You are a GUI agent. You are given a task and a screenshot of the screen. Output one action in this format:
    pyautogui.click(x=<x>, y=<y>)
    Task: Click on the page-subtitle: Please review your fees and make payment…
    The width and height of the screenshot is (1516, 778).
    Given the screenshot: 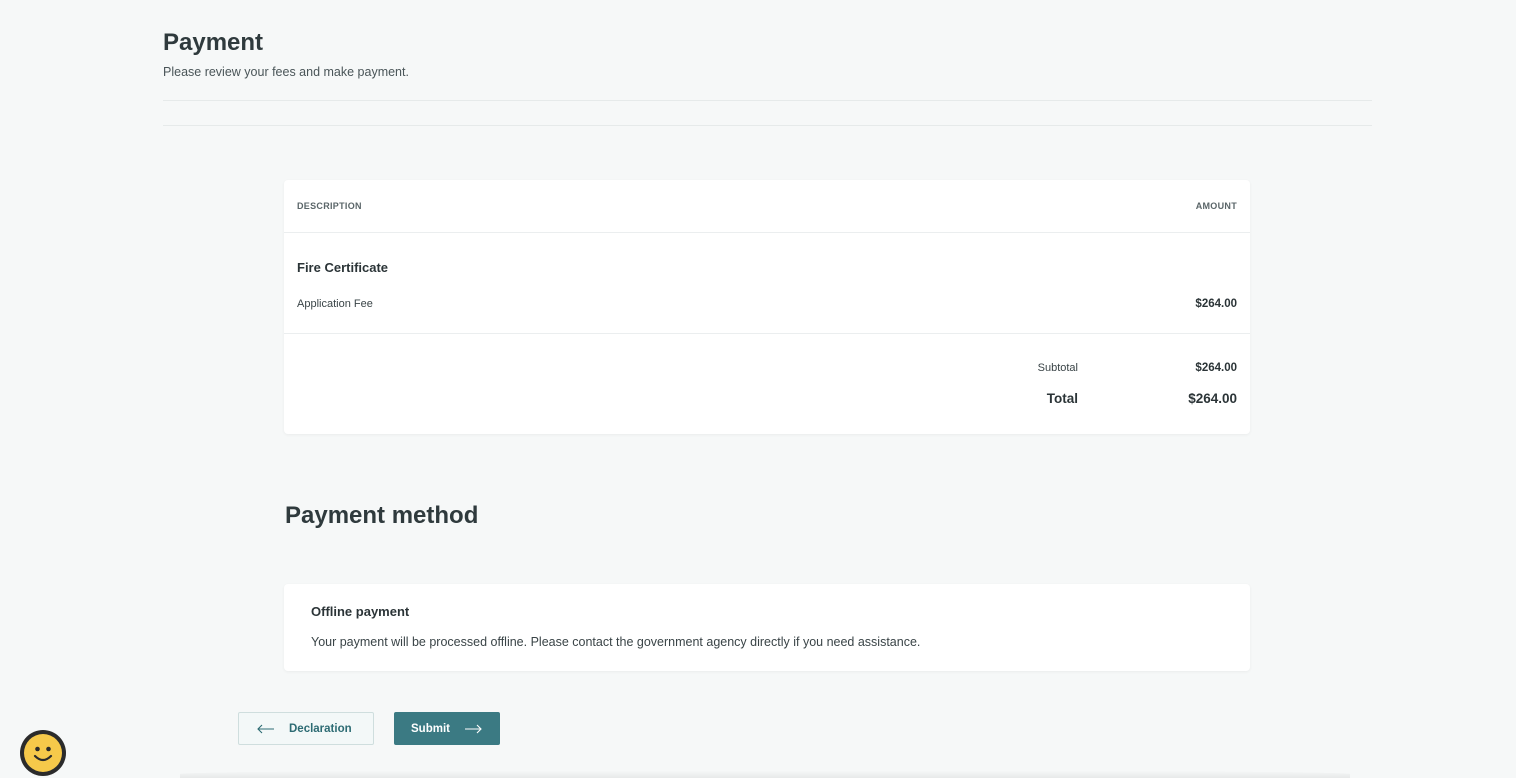 What is the action you would take?
    pyautogui.click(x=286, y=72)
    